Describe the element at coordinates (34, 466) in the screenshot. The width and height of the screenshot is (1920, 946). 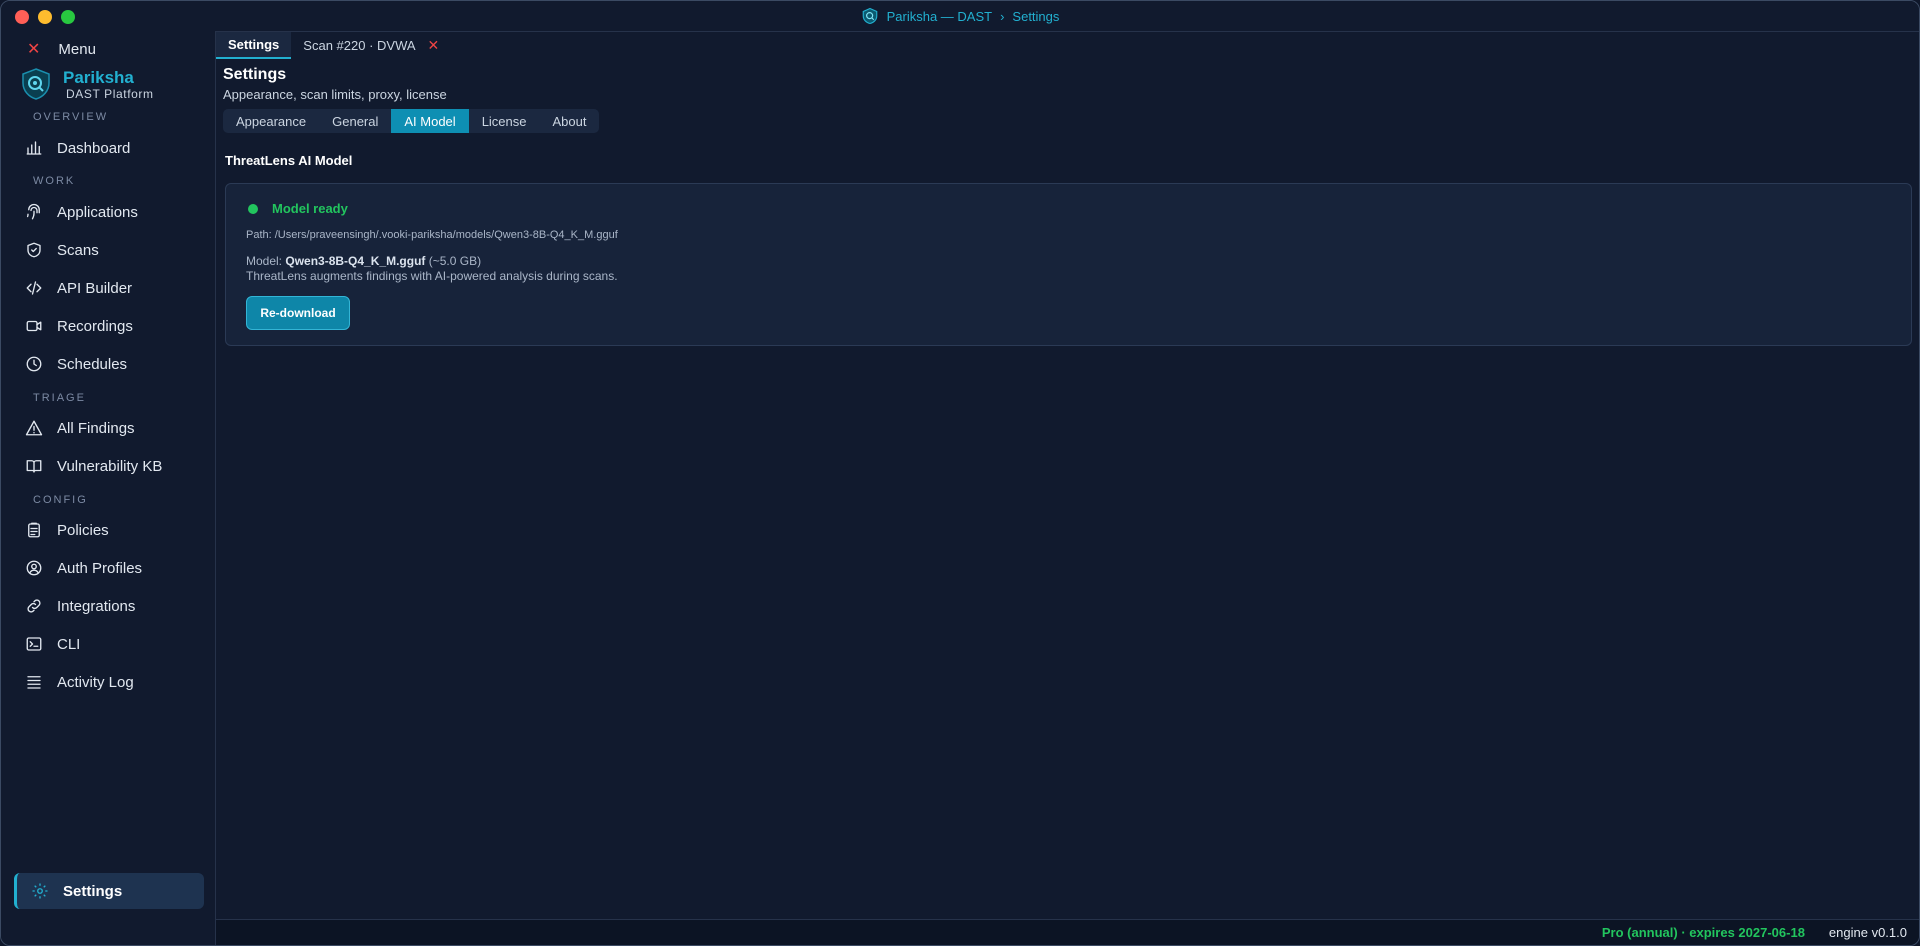
I see `book-open-icon` at that location.